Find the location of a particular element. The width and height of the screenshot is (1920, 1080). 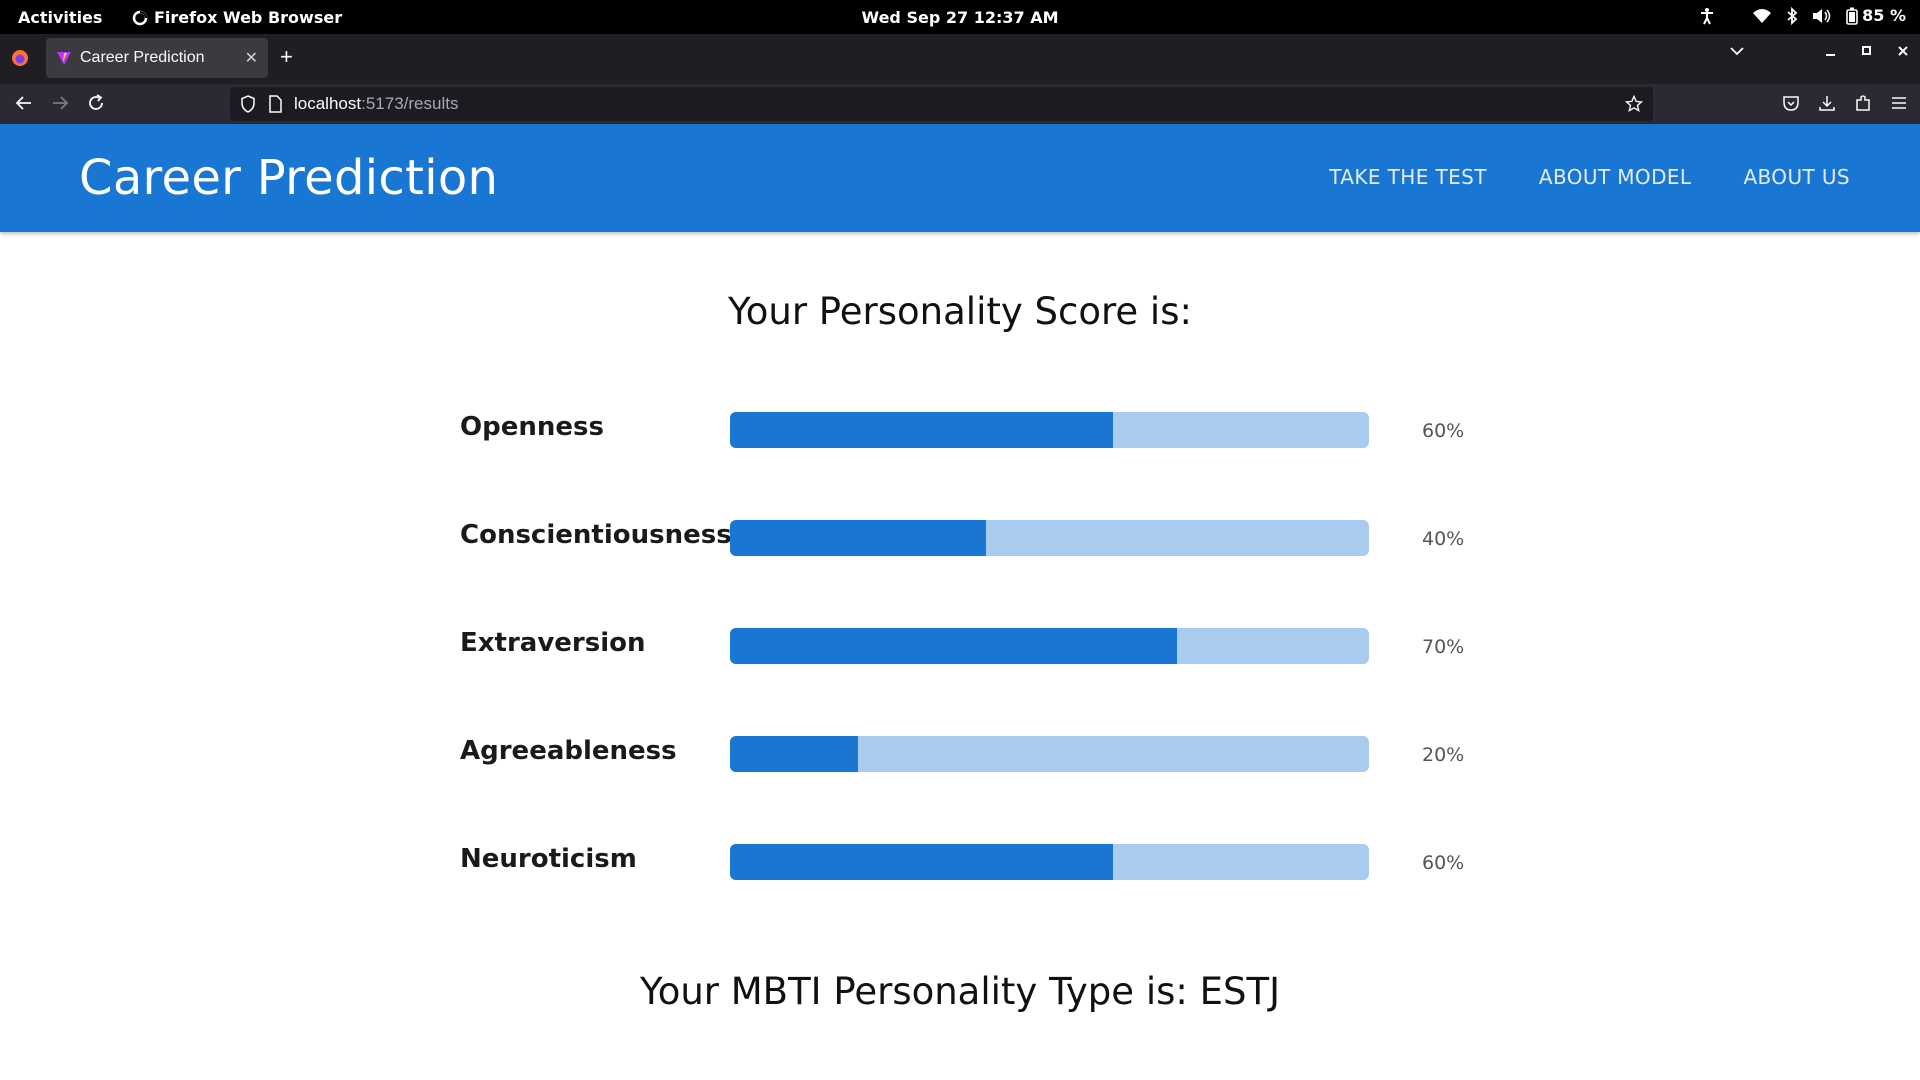

mbti-result: Your MBTI Personality Type is: ESTJ is located at coordinates (960, 991).